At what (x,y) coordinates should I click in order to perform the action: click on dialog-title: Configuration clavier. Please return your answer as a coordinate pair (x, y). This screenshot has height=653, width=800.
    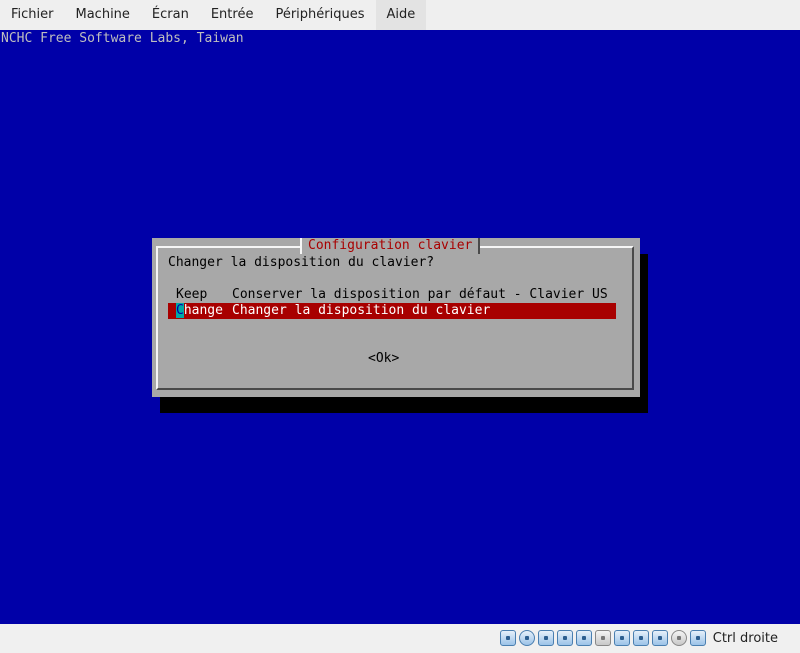
    Looking at the image, I should click on (390, 246).